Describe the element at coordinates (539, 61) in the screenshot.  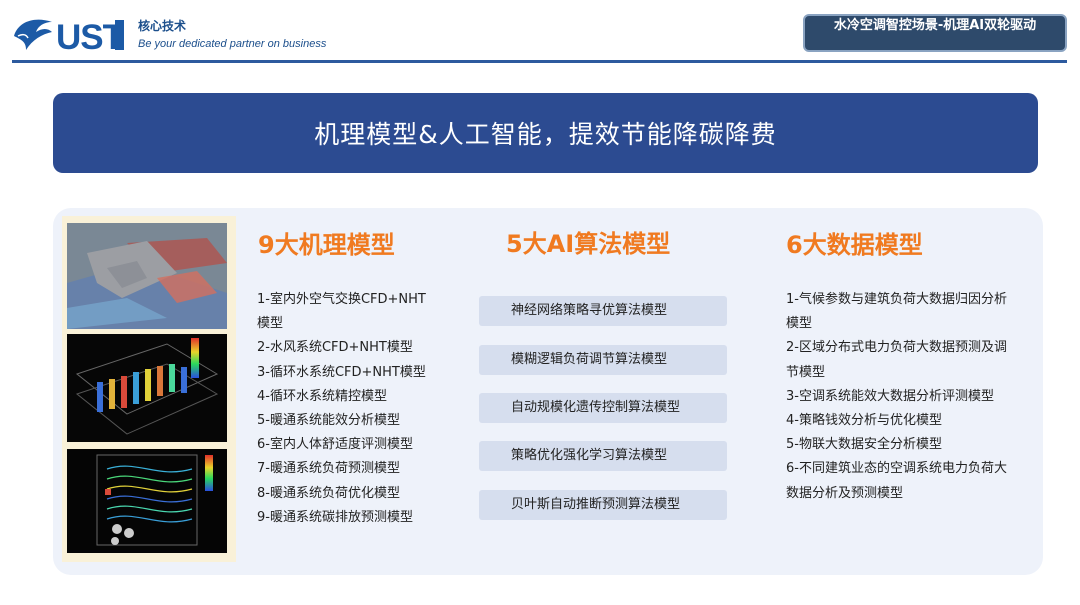
I see `header-divider` at that location.